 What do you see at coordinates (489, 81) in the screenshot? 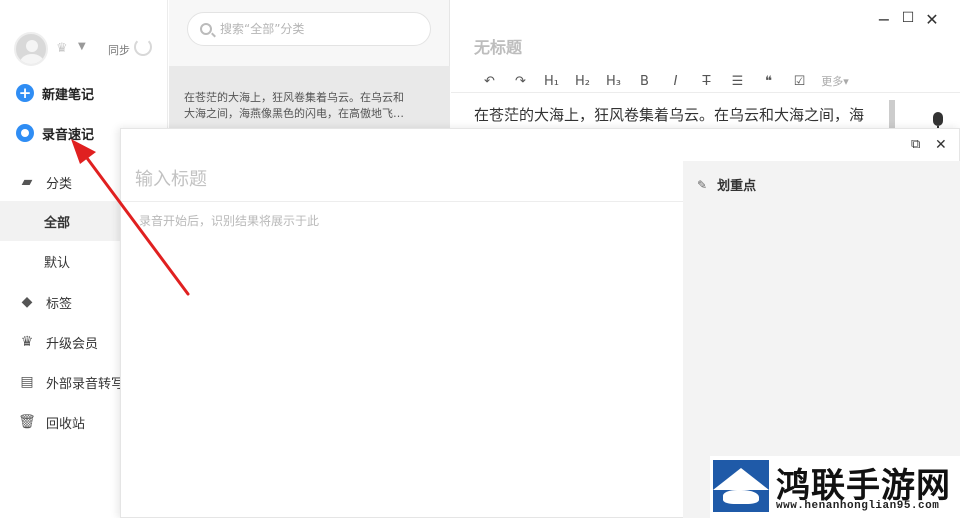
I see `undo-icon: ↶` at bounding box center [489, 81].